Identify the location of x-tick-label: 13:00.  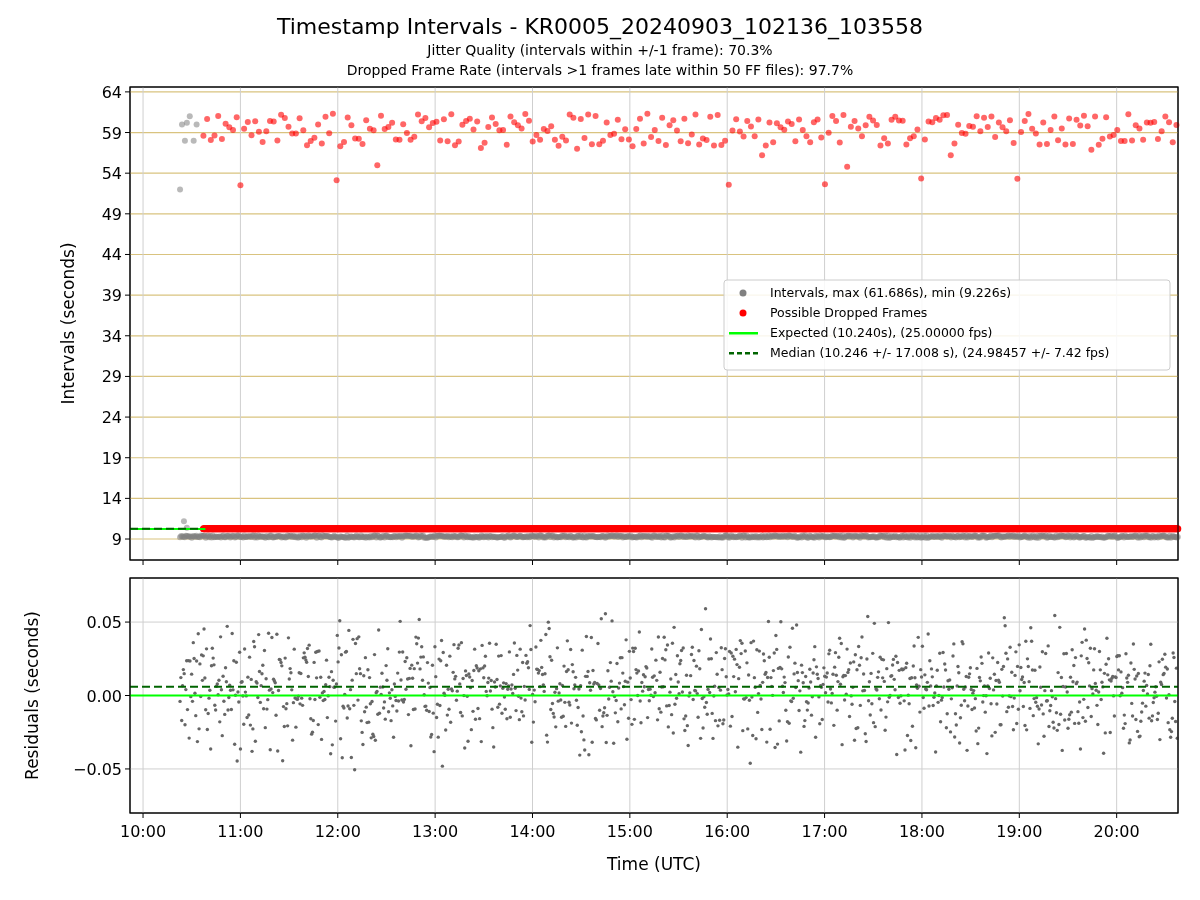
(435, 831).